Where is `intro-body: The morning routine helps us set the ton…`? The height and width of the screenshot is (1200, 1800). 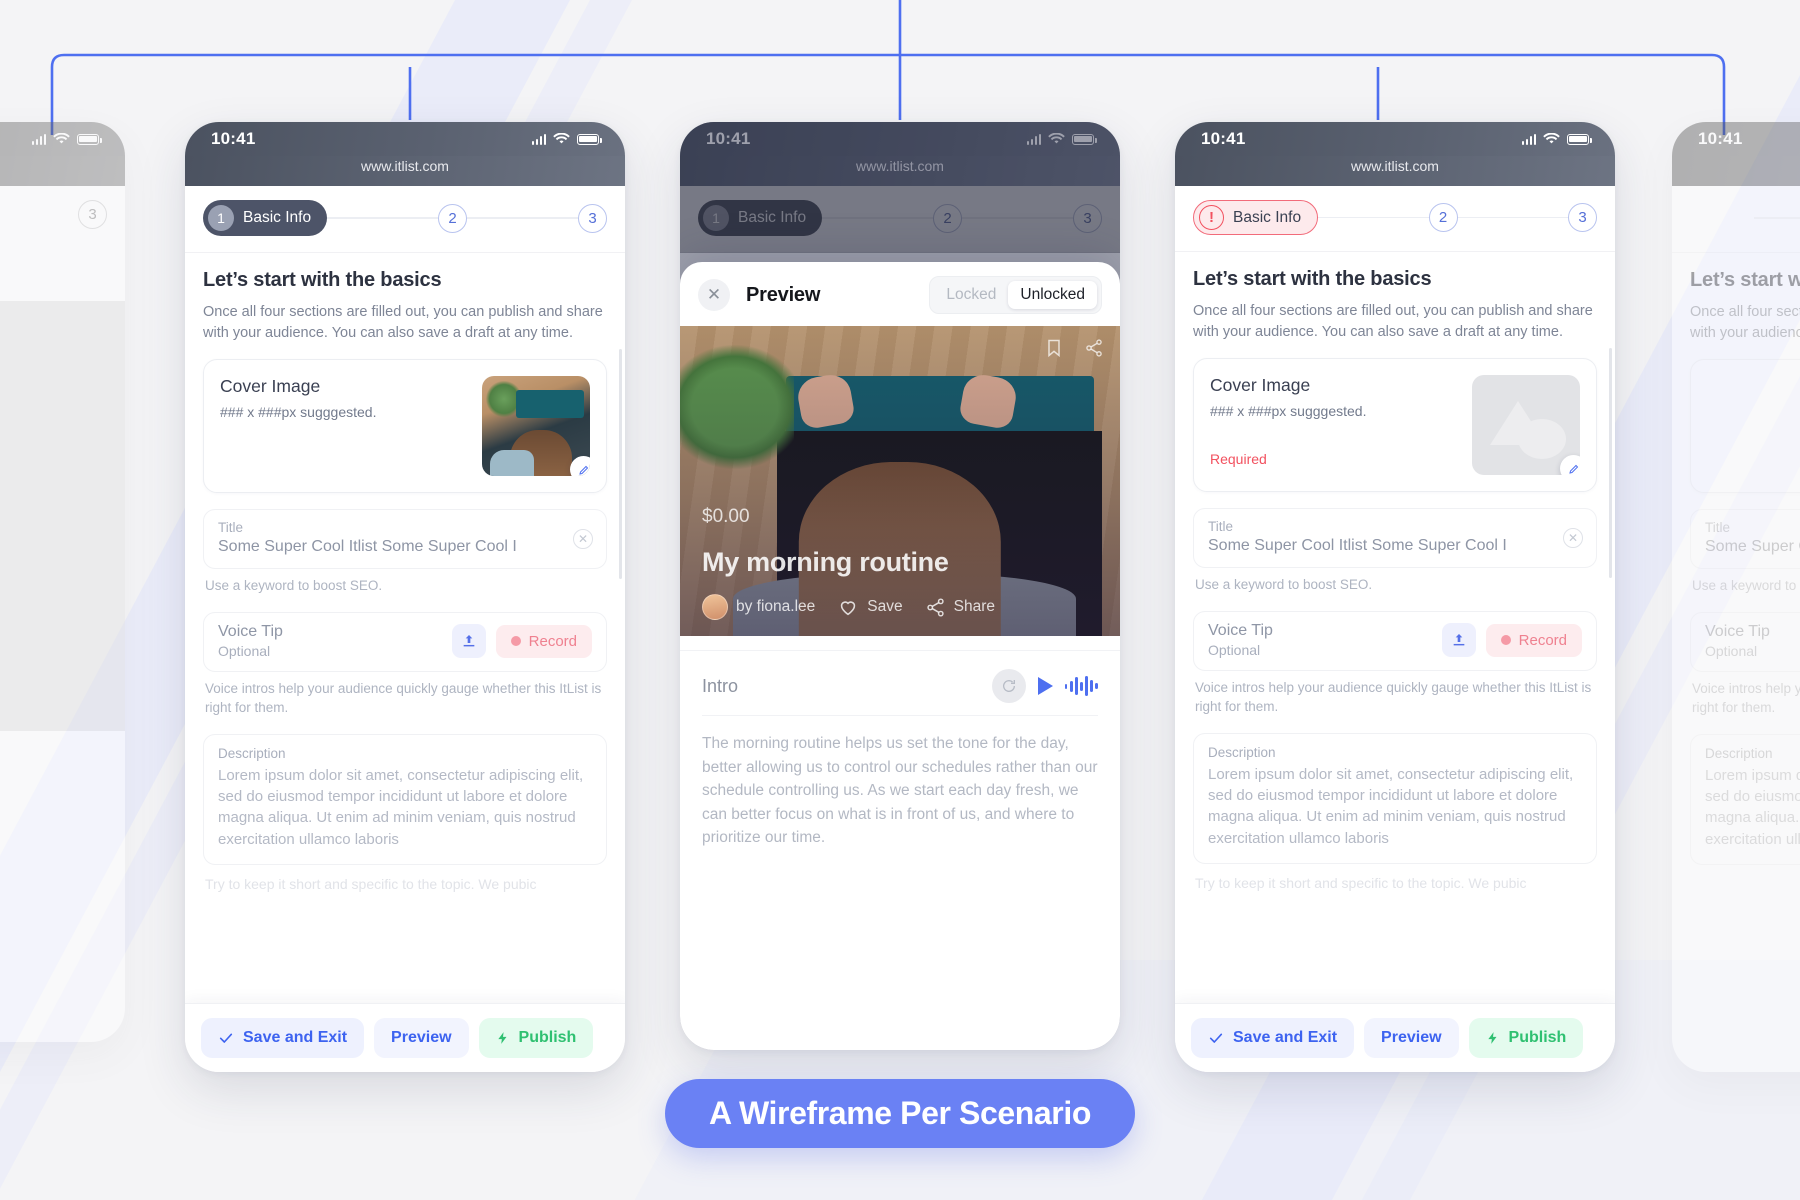
intro-body: The morning routine helps us set the ton… is located at coordinates (900, 791).